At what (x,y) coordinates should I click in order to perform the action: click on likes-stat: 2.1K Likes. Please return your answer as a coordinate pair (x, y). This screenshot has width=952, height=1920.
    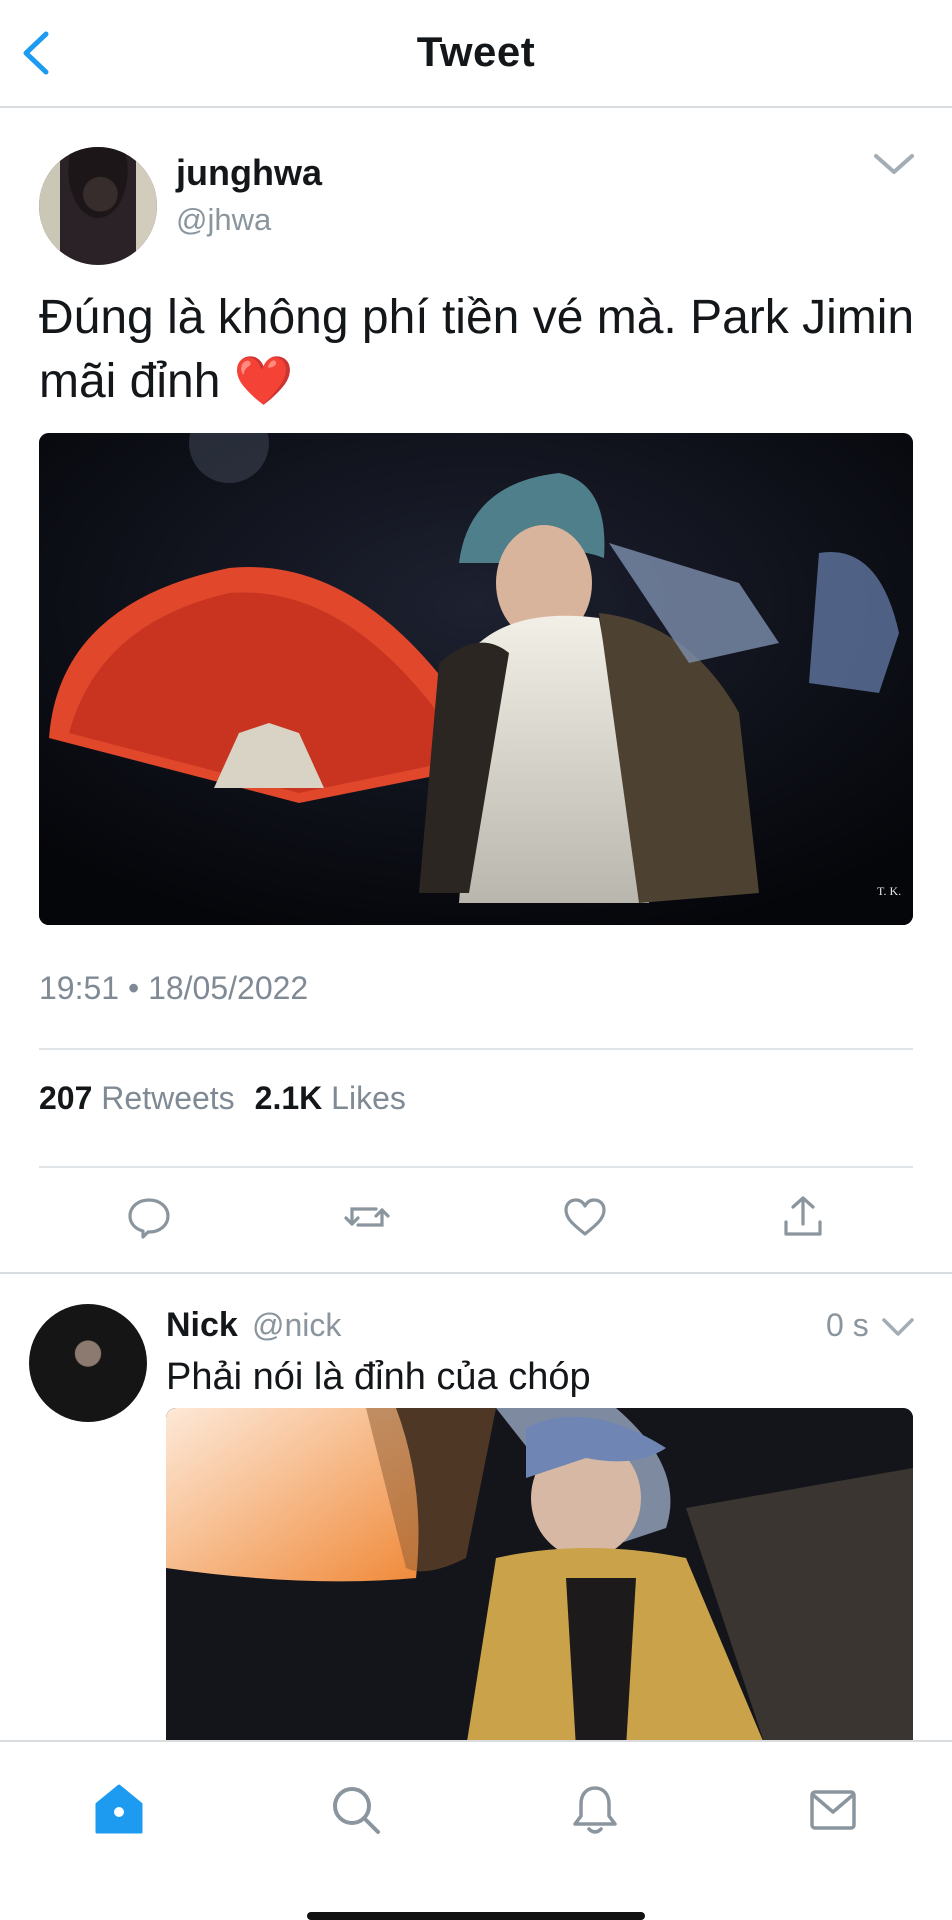
    Looking at the image, I should click on (330, 1098).